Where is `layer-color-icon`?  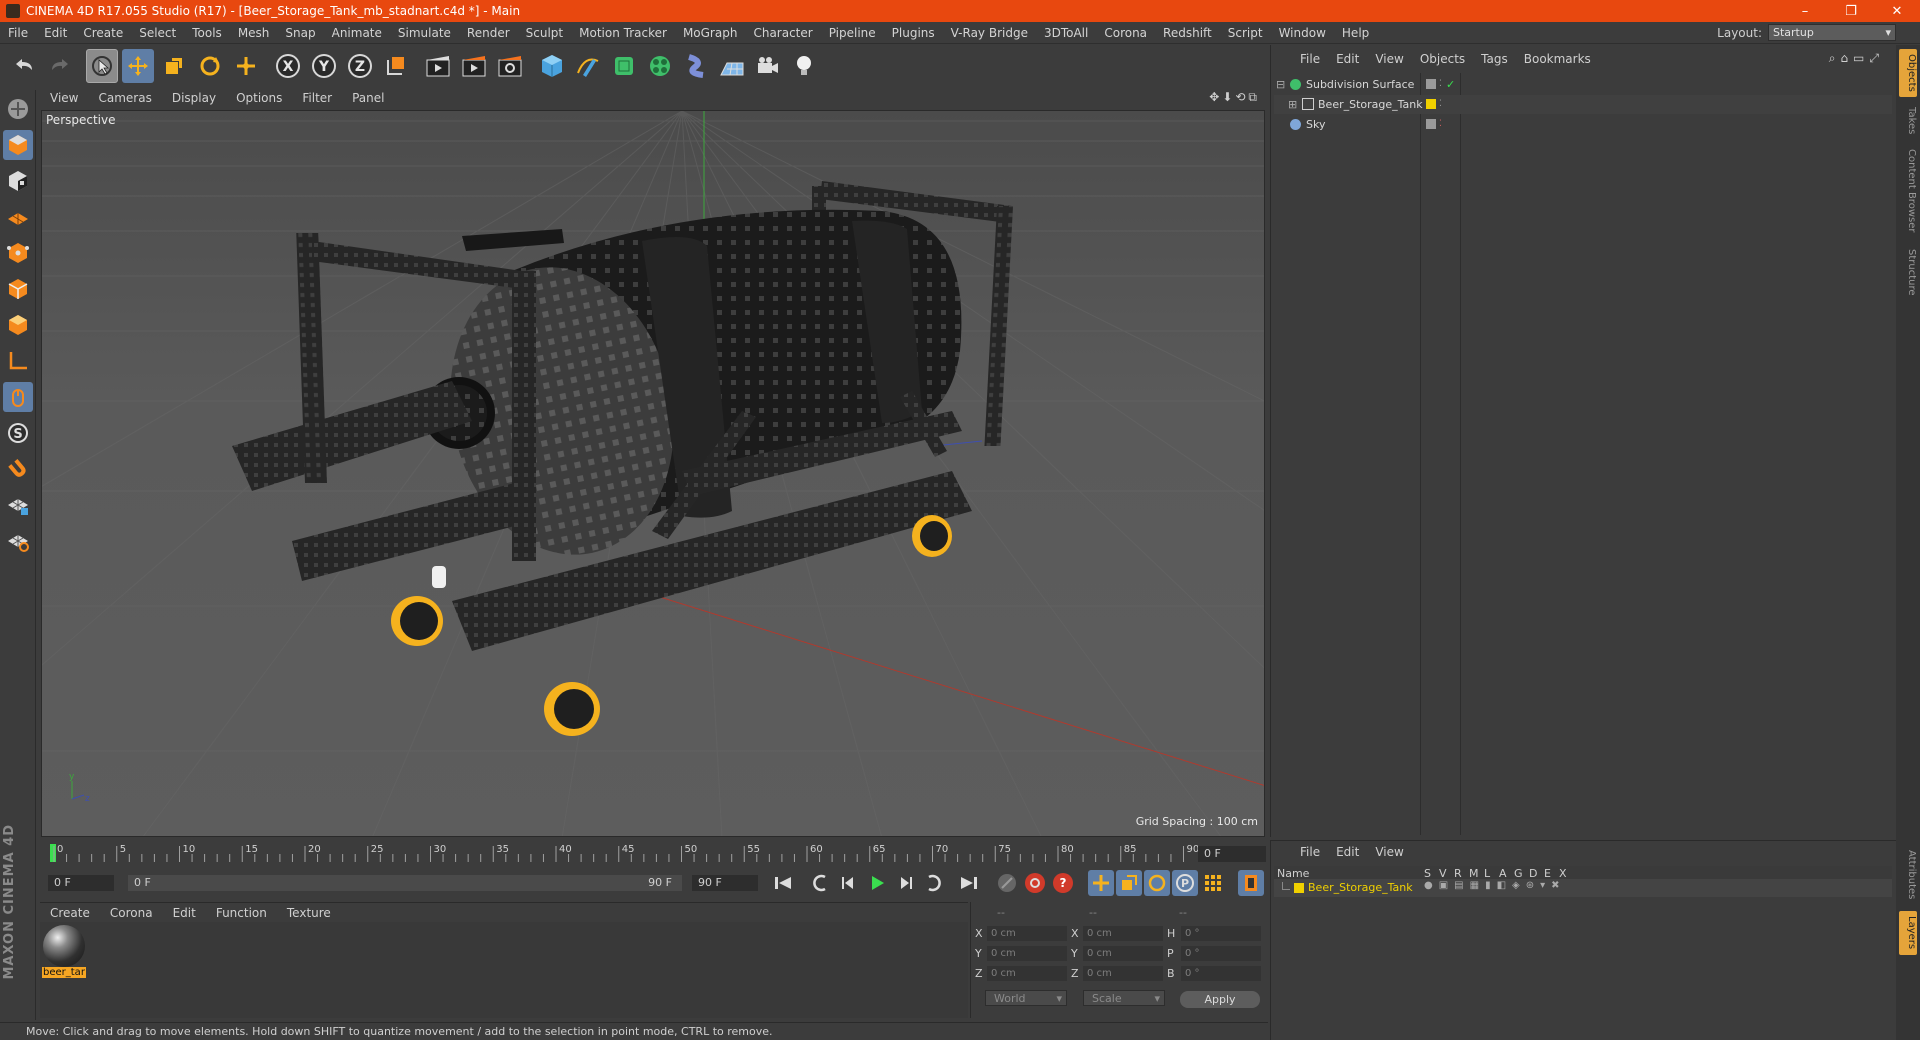 layer-color-icon is located at coordinates (1431, 84).